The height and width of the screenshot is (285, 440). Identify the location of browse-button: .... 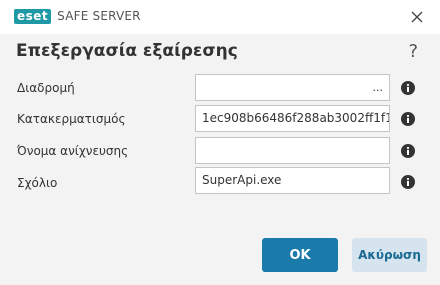
(378, 87).